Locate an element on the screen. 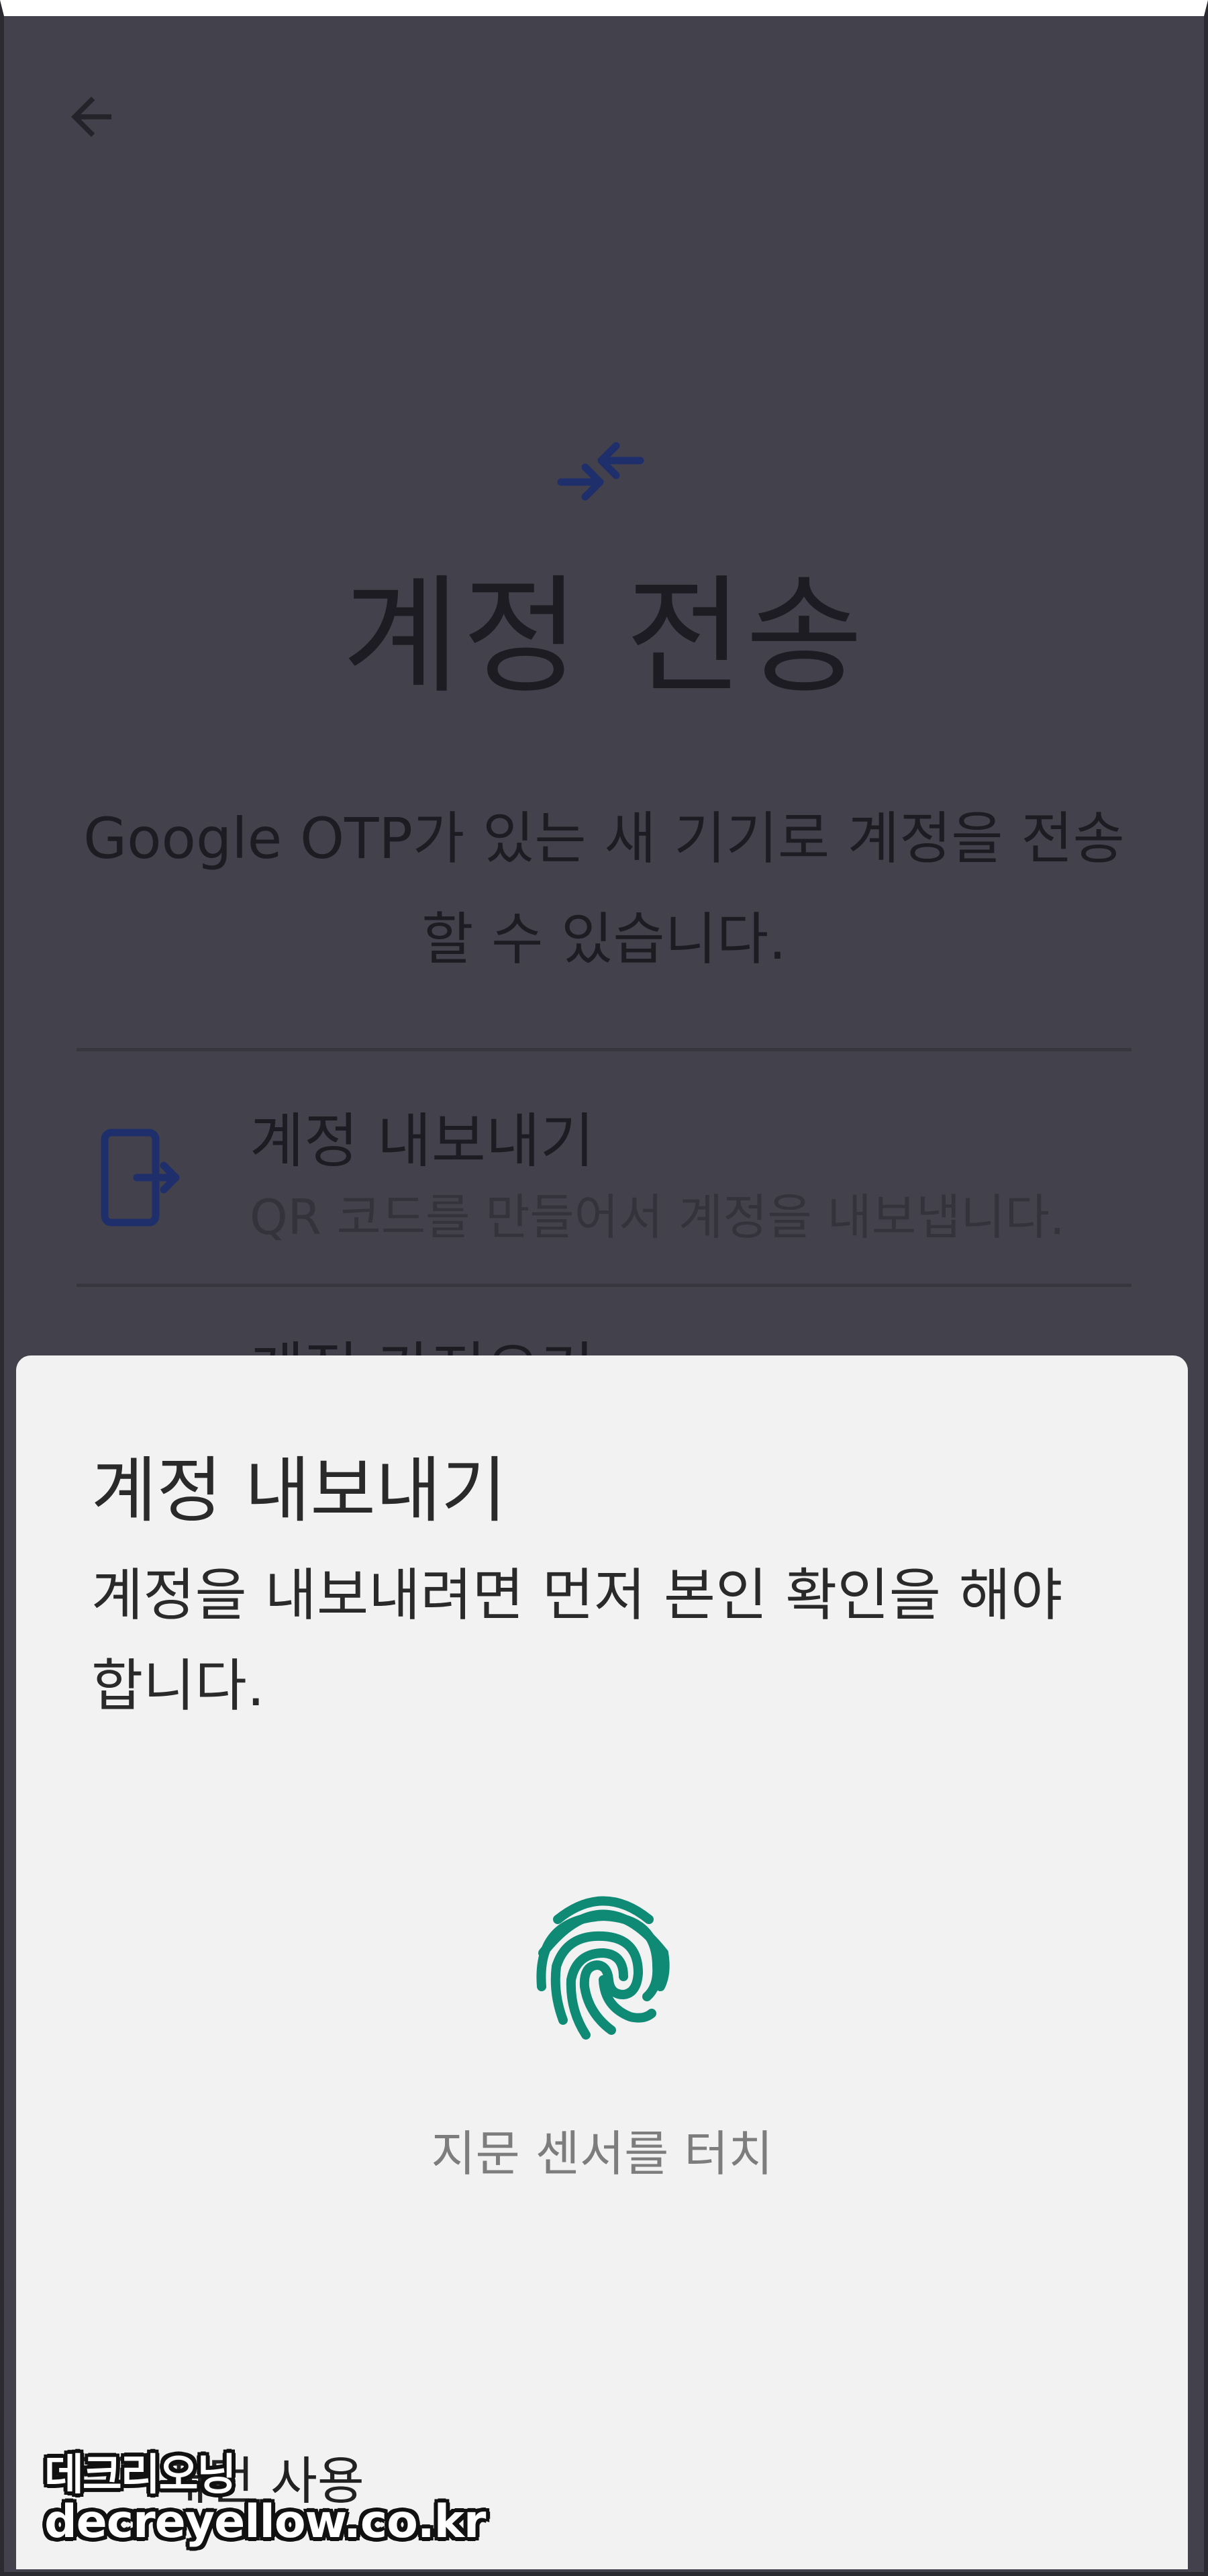 This screenshot has width=1208, height=2576. fingerprint-icon is located at coordinates (603, 1963).